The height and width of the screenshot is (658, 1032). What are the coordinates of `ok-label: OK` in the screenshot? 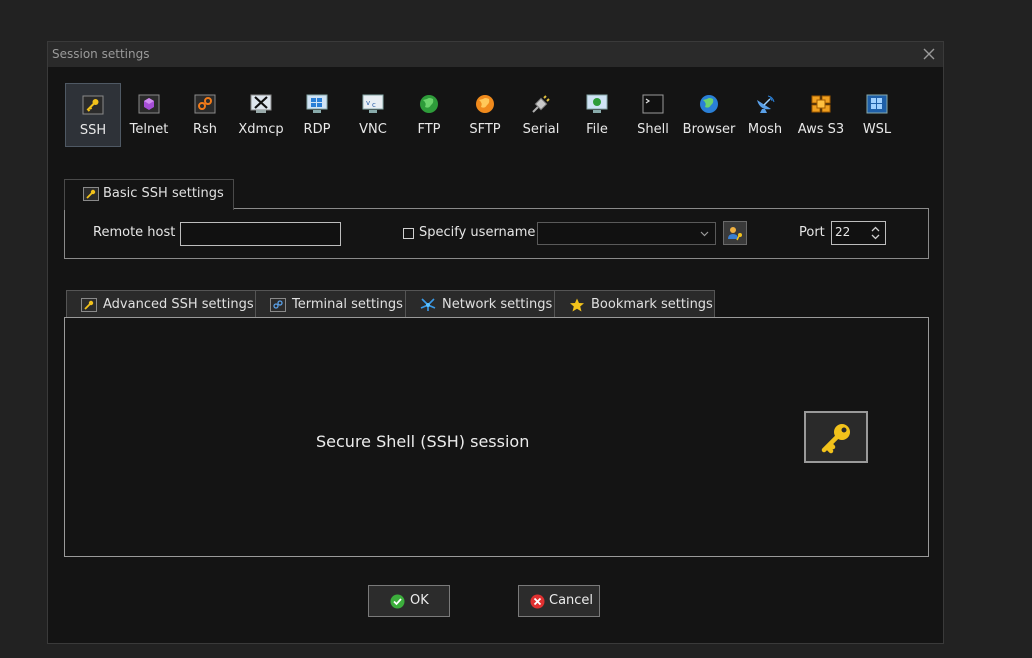 It's located at (419, 600).